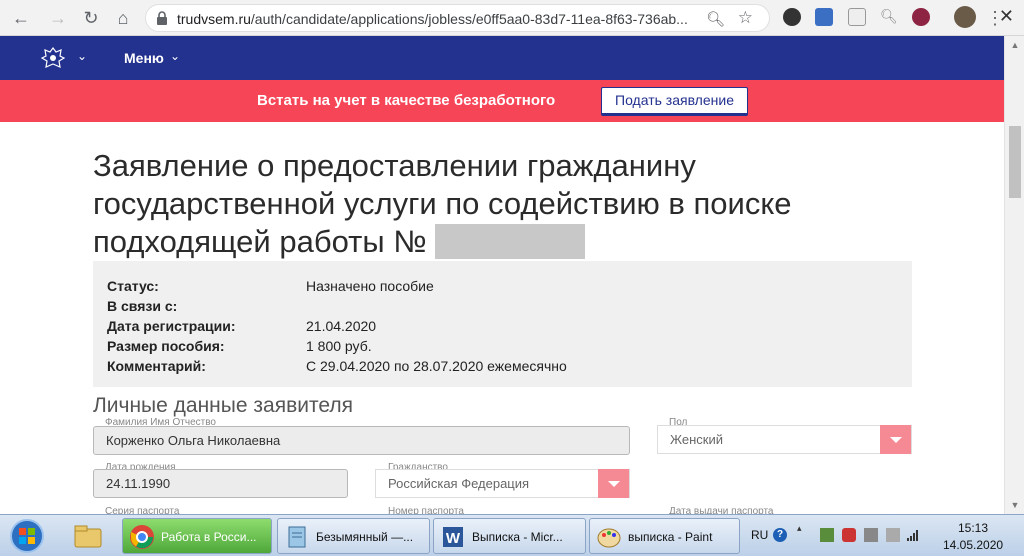  I want to click on speaker-icon, so click(893, 535).